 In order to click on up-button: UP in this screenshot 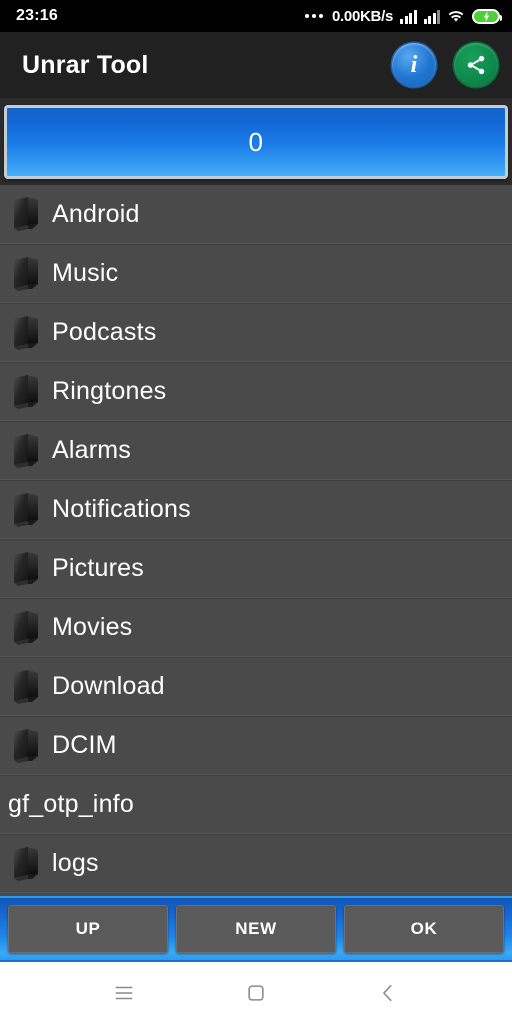, I will do `click(88, 929)`.